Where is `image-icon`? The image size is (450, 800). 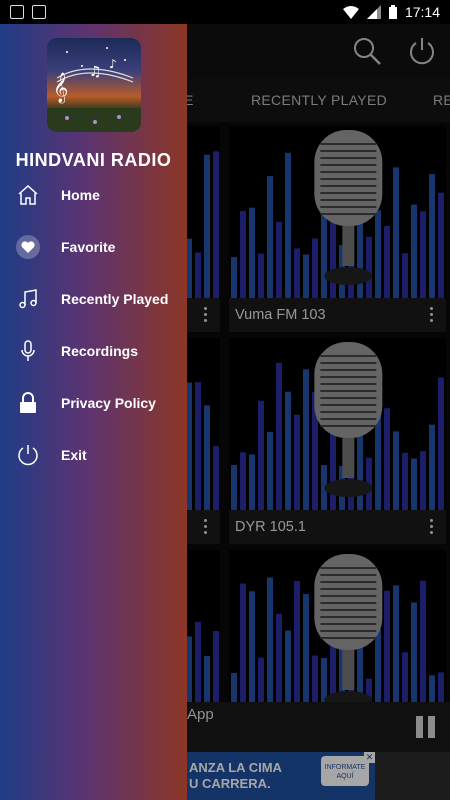
image-icon is located at coordinates (39, 12).